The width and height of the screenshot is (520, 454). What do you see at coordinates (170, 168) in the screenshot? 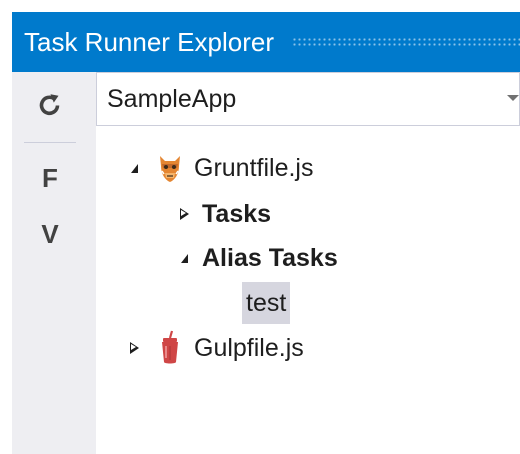
I see `grunt-boar-icon` at bounding box center [170, 168].